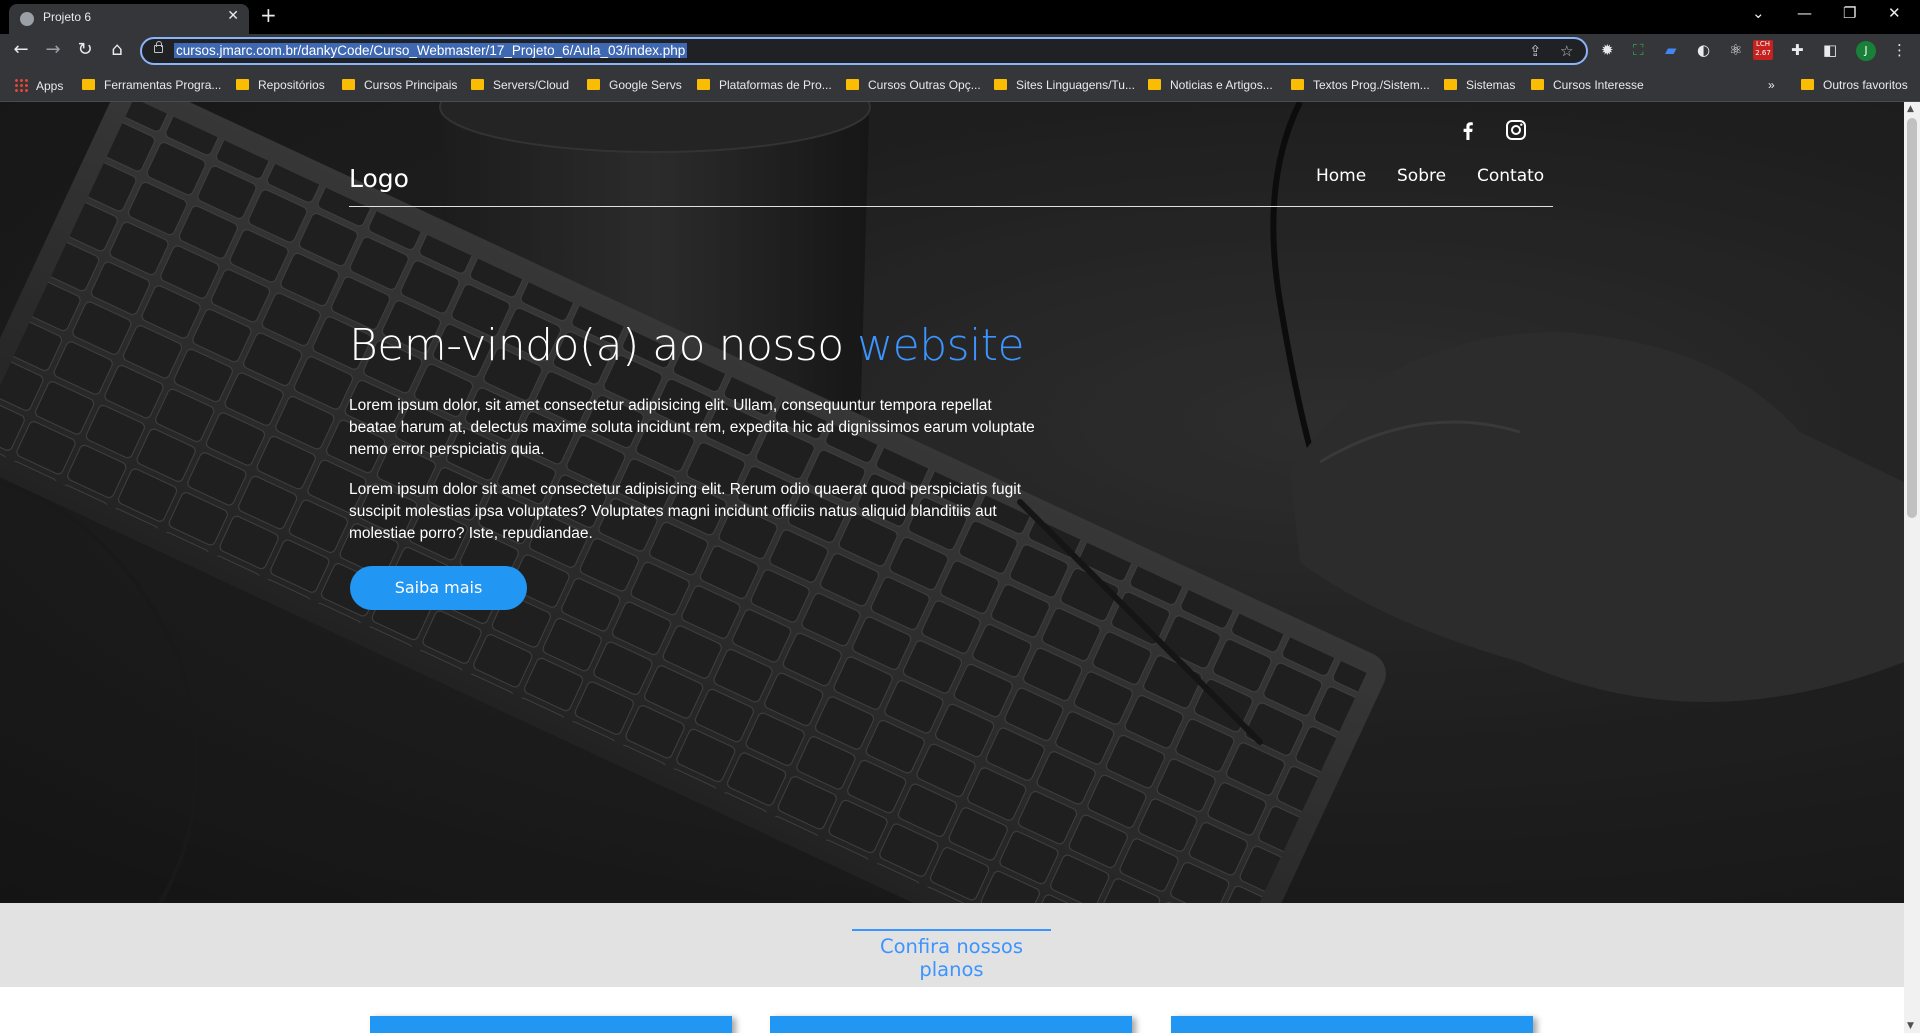  Describe the element at coordinates (1535, 51) in the screenshot. I see `share-icon: ⇪` at that location.